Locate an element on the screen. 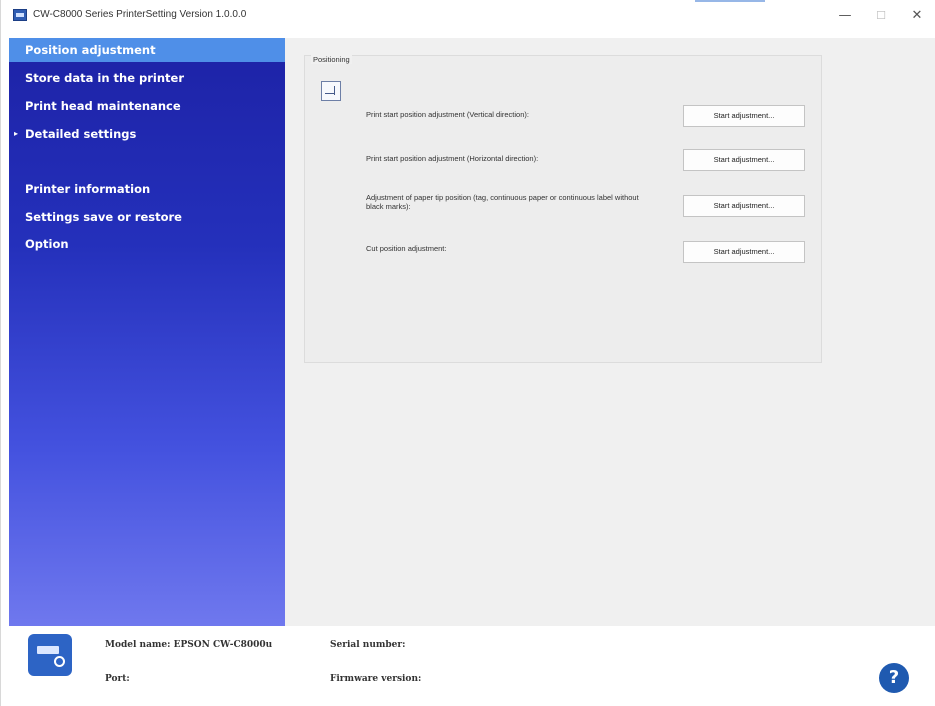 The height and width of the screenshot is (706, 935). title-accent-bar is located at coordinates (730, 1).